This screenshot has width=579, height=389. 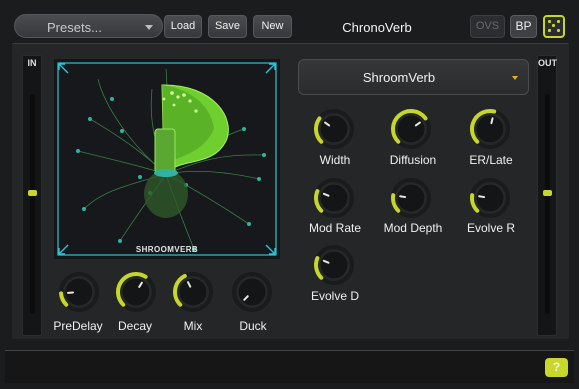 What do you see at coordinates (167, 249) in the screenshot?
I see `visualizer-label: SHROOMVERB` at bounding box center [167, 249].